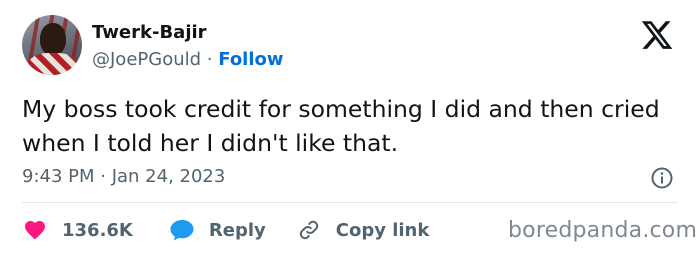 The image size is (700, 256). Describe the element at coordinates (237, 230) in the screenshot. I see `reply-label: Reply` at that location.